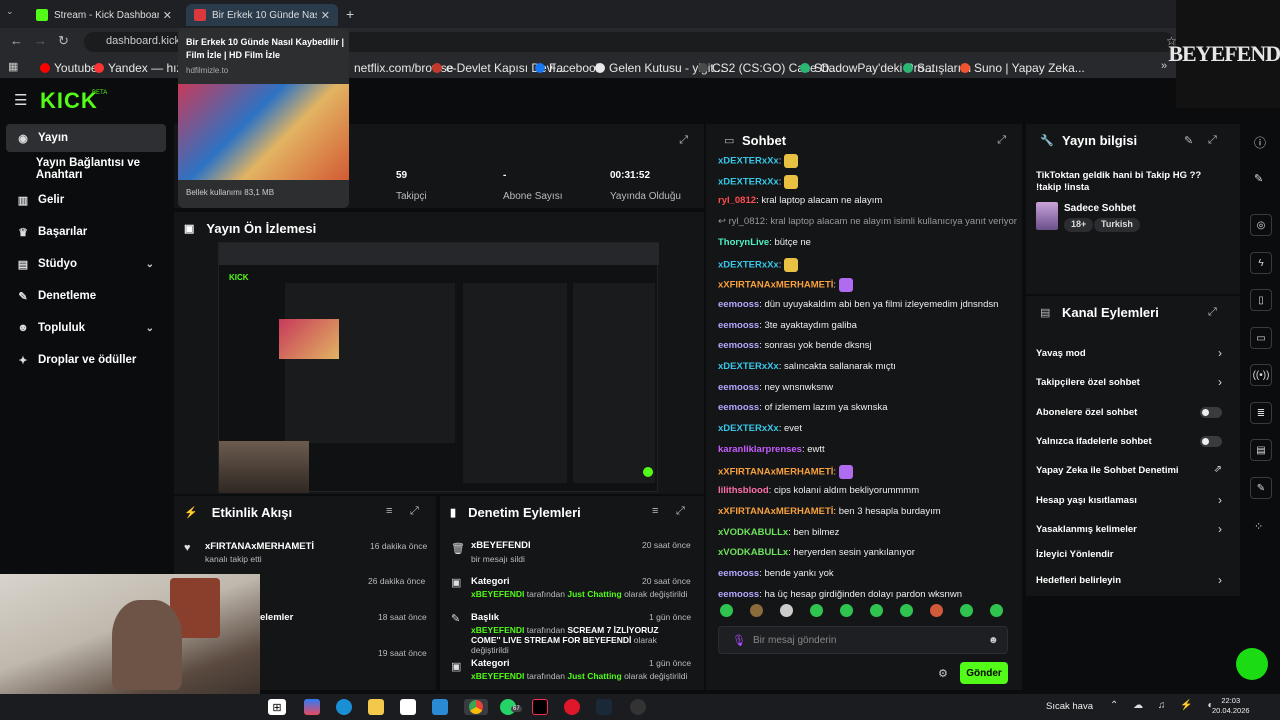  I want to click on chat-input: Bir mesaj gönderin, so click(863, 640).